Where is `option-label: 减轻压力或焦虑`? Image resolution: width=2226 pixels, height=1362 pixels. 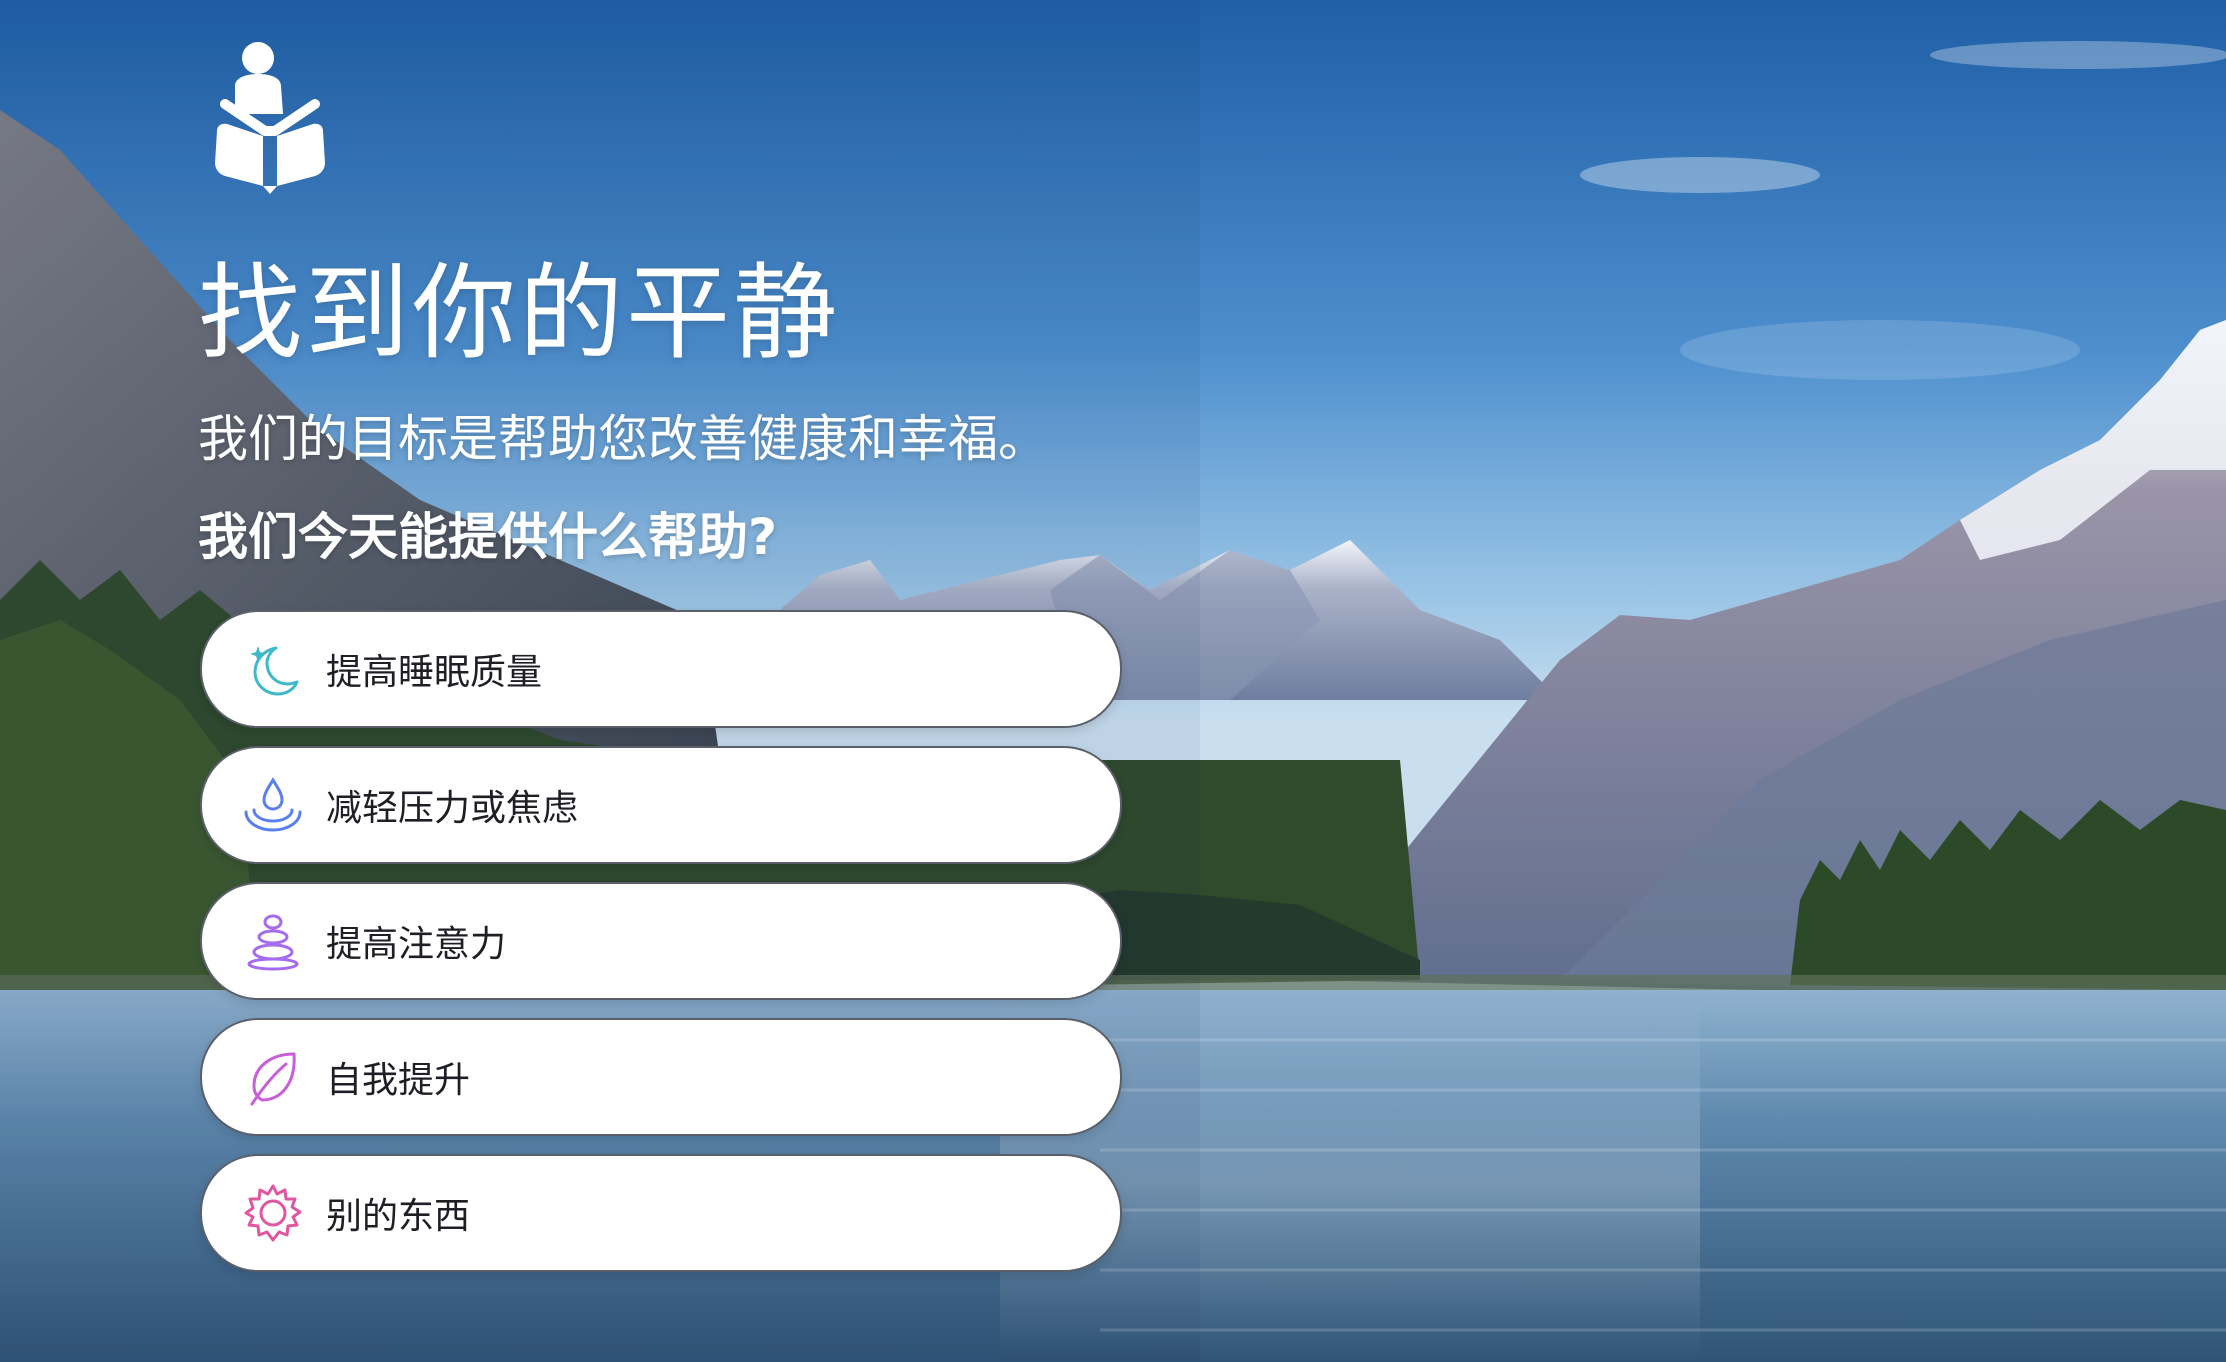 option-label: 减轻压力或焦虑 is located at coordinates (452, 808).